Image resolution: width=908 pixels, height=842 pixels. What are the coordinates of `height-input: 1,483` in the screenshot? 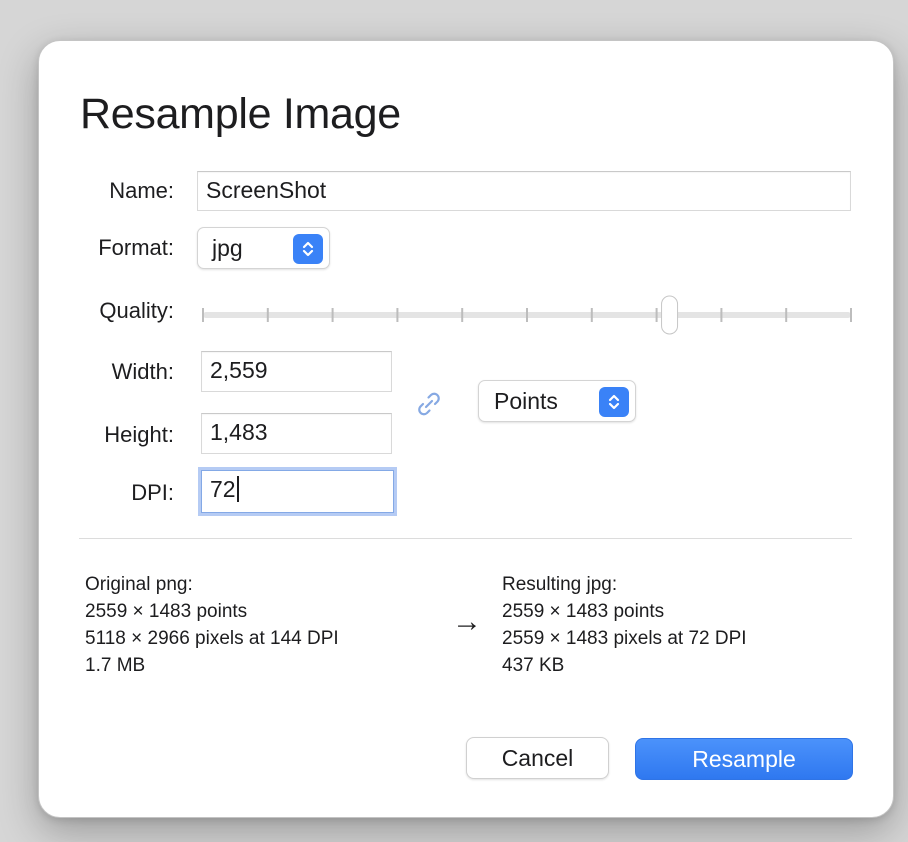 It's located at (296, 433).